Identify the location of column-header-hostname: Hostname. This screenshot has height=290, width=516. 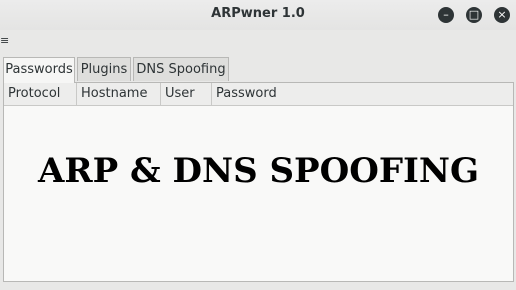
(119, 94).